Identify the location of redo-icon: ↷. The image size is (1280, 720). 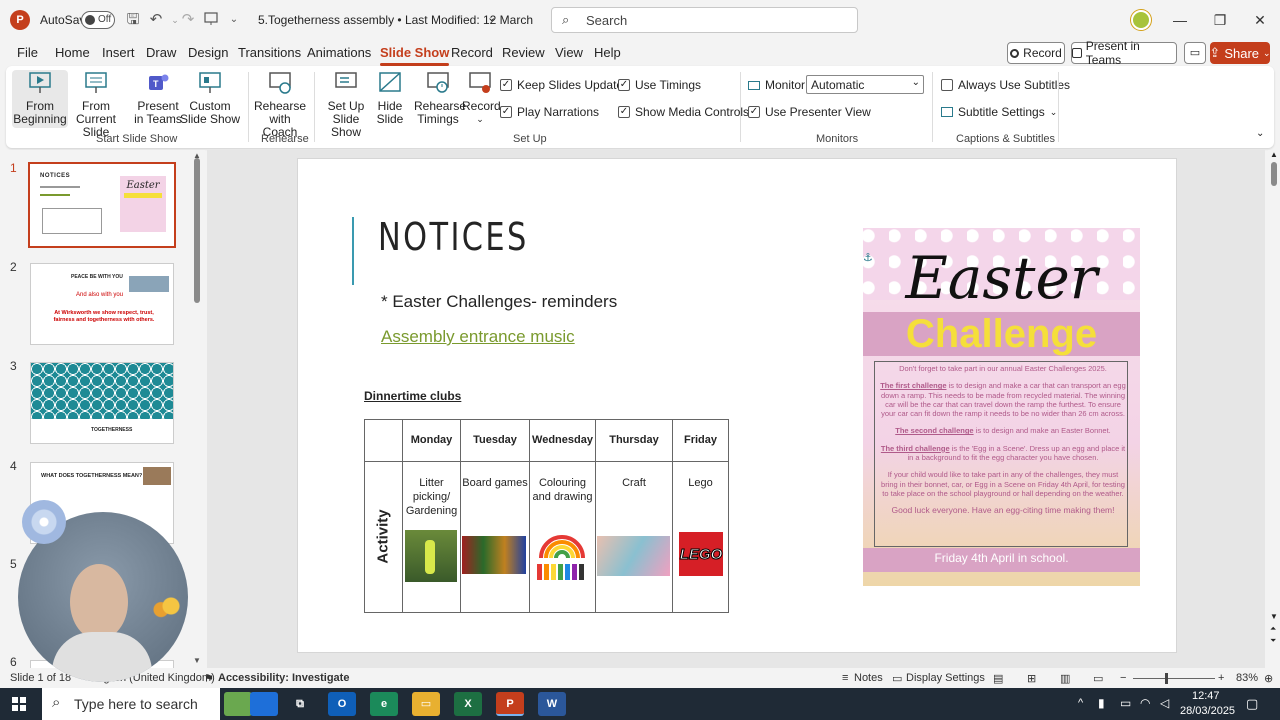
(188, 20).